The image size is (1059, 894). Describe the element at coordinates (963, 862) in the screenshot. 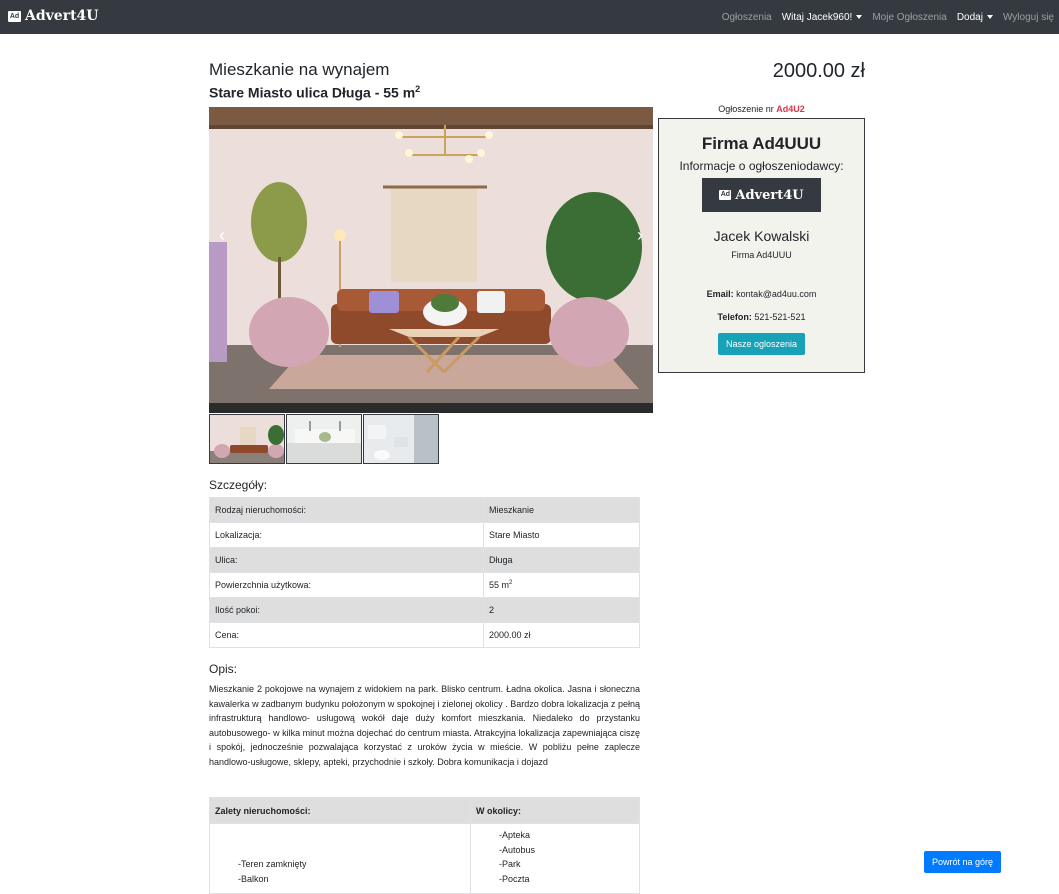

I see `back-to-top-button: Powrót na górę` at that location.